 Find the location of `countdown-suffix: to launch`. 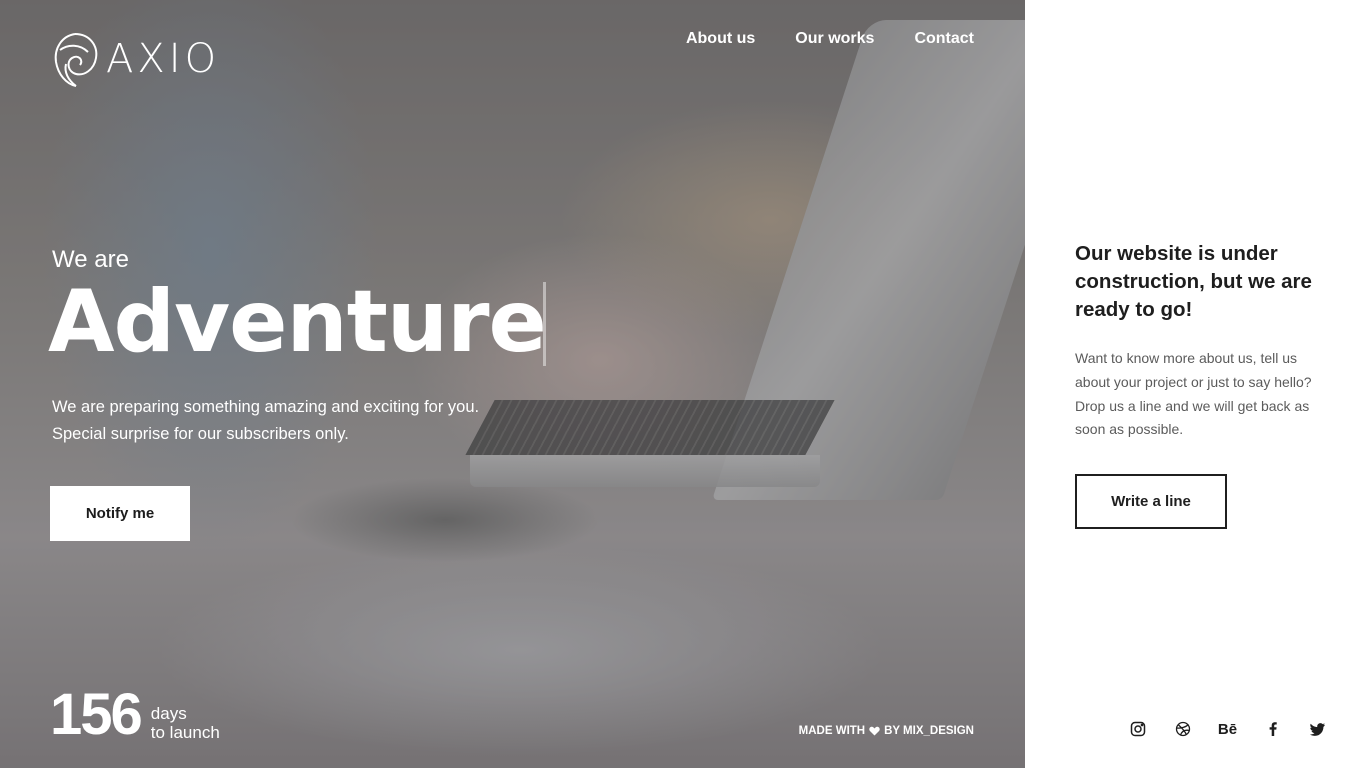

countdown-suffix: to launch is located at coordinates (185, 732).